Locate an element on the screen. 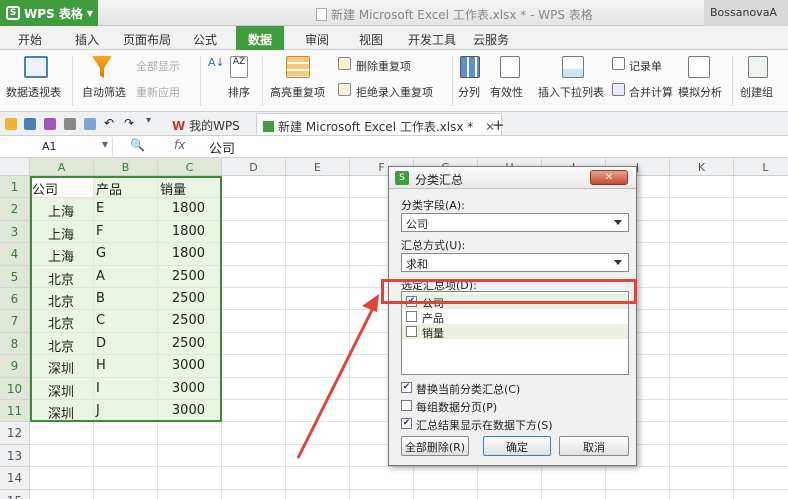 The height and width of the screenshot is (499, 788). arrow-annotation is located at coordinates (337, 376).